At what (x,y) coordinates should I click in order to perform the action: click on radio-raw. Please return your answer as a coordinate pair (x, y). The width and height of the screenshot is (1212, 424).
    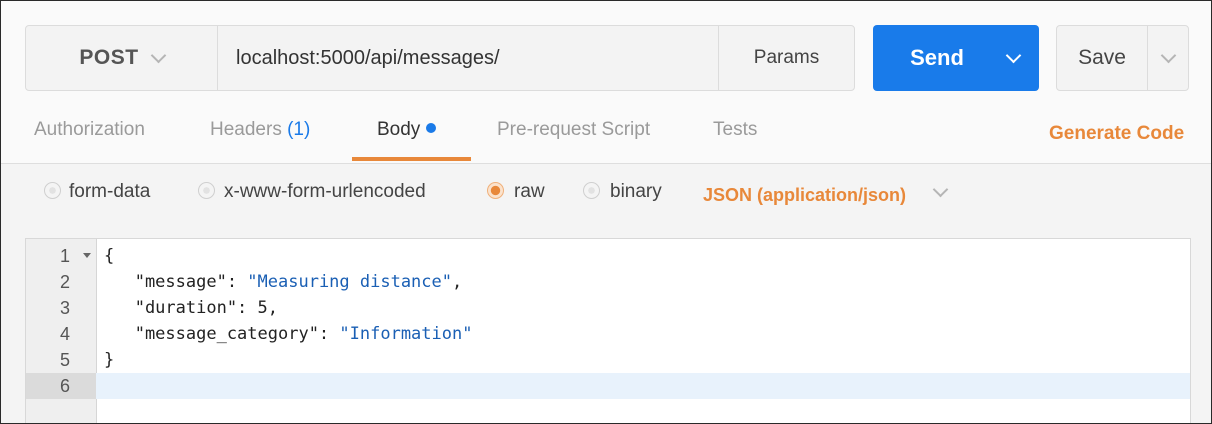
    Looking at the image, I should click on (495, 190).